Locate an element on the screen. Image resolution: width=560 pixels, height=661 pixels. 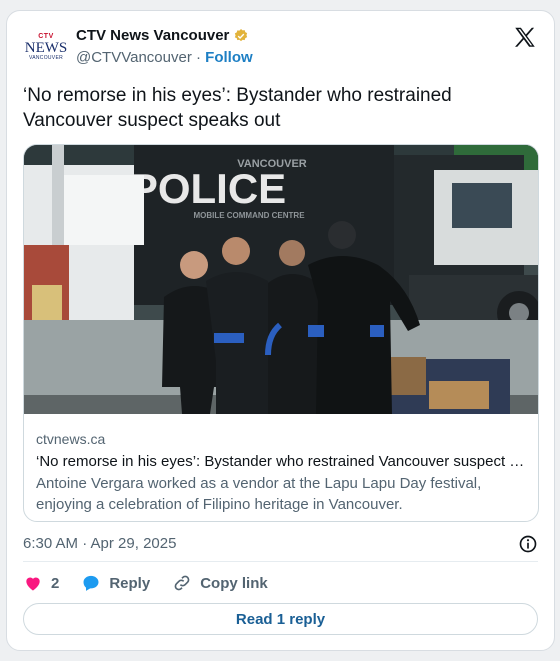
info-icon is located at coordinates (528, 544).